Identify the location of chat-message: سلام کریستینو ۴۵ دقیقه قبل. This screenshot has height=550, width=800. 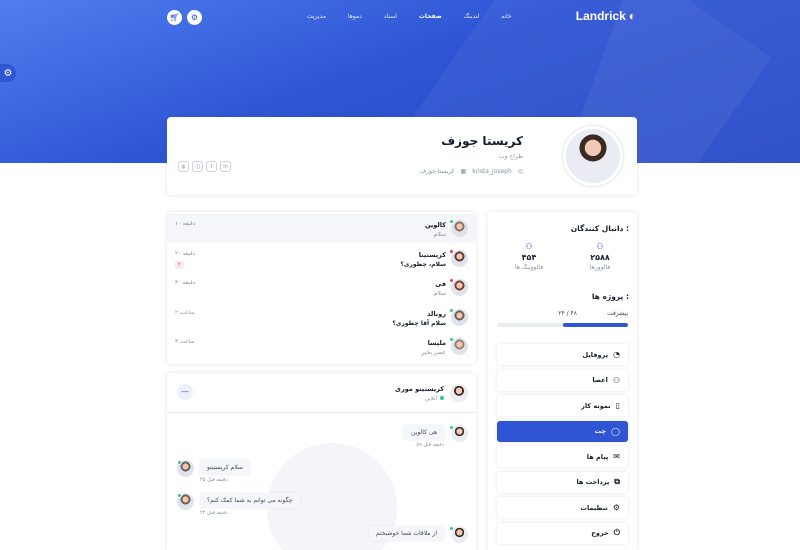
(321, 472).